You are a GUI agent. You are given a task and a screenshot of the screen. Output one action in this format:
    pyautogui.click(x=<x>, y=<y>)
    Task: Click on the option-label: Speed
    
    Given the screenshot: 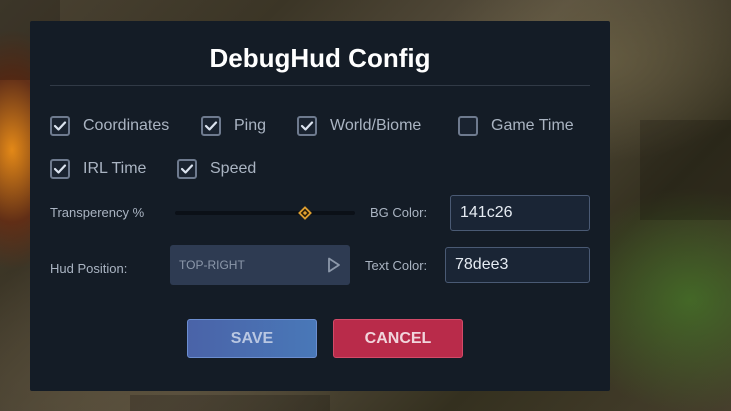 What is the action you would take?
    pyautogui.click(x=233, y=168)
    